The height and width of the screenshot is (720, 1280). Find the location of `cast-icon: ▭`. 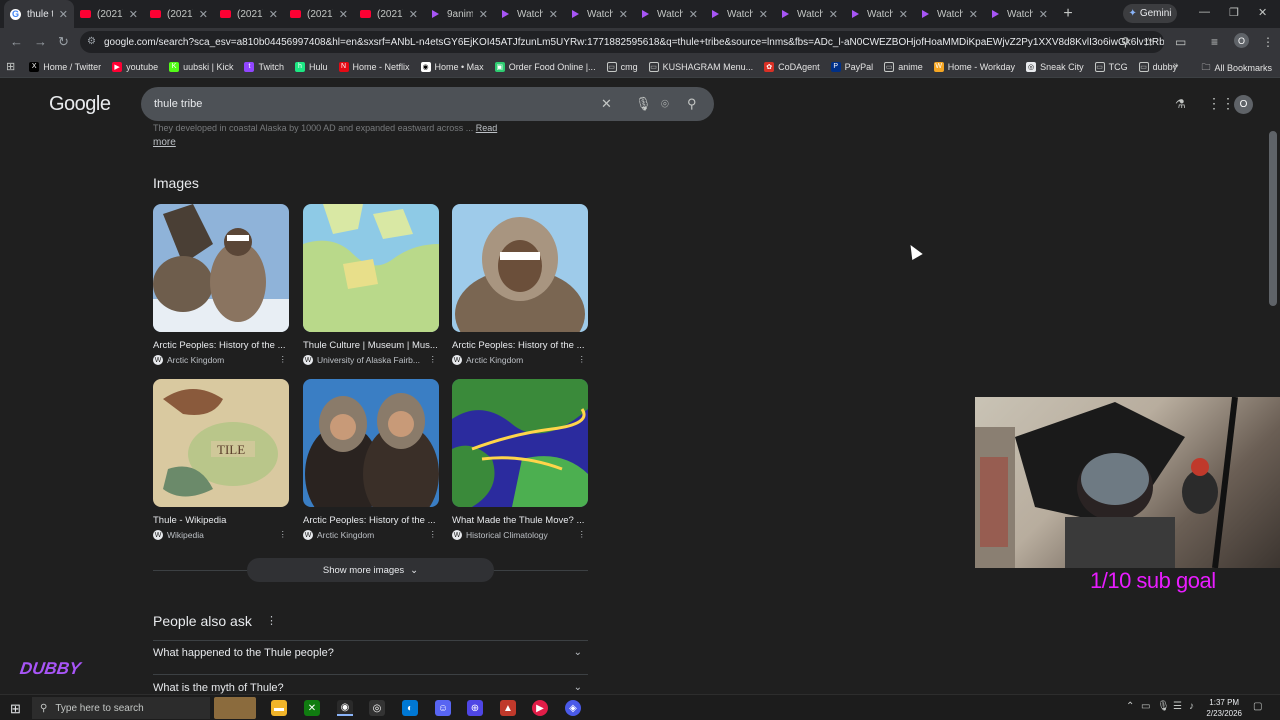

cast-icon: ▭ is located at coordinates (1180, 42).